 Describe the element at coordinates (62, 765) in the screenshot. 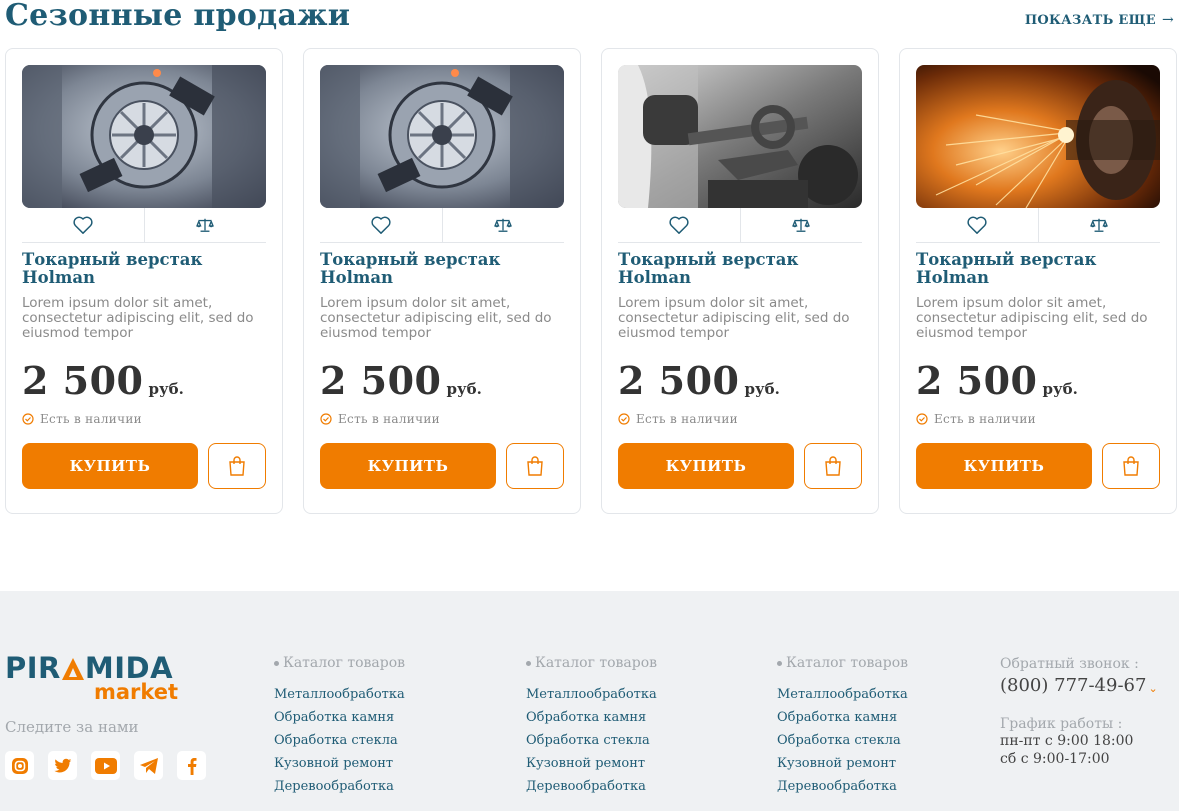

I see `twitter-link` at that location.